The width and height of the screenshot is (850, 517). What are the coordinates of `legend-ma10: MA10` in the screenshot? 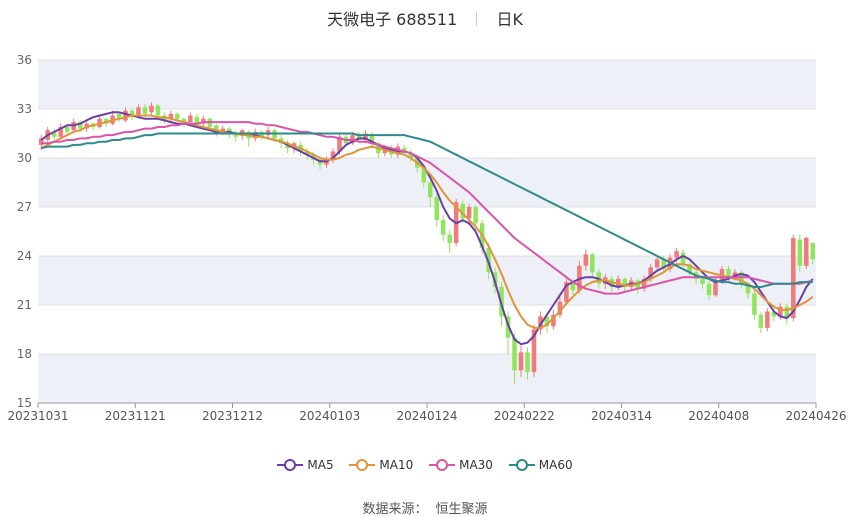 It's located at (381, 465).